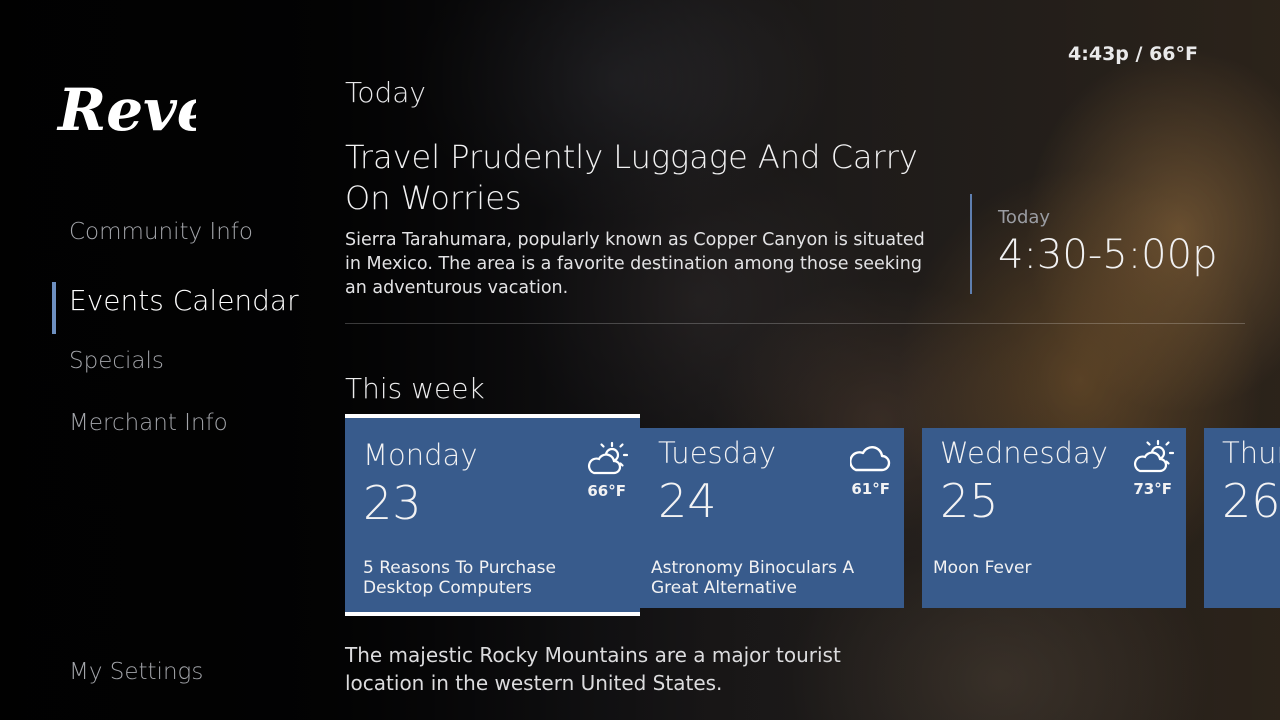 This screenshot has width=1280, height=720. I want to click on day-card-thursday: Thursday 26, so click(1242, 518).